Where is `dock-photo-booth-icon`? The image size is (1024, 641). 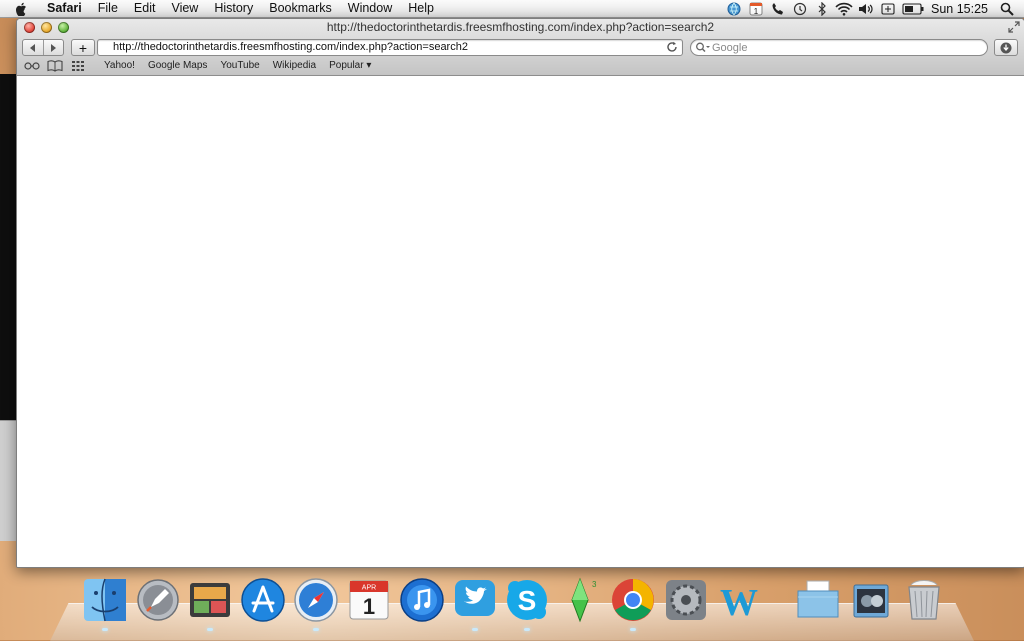
dock-photo-booth-icon is located at coordinates (210, 600).